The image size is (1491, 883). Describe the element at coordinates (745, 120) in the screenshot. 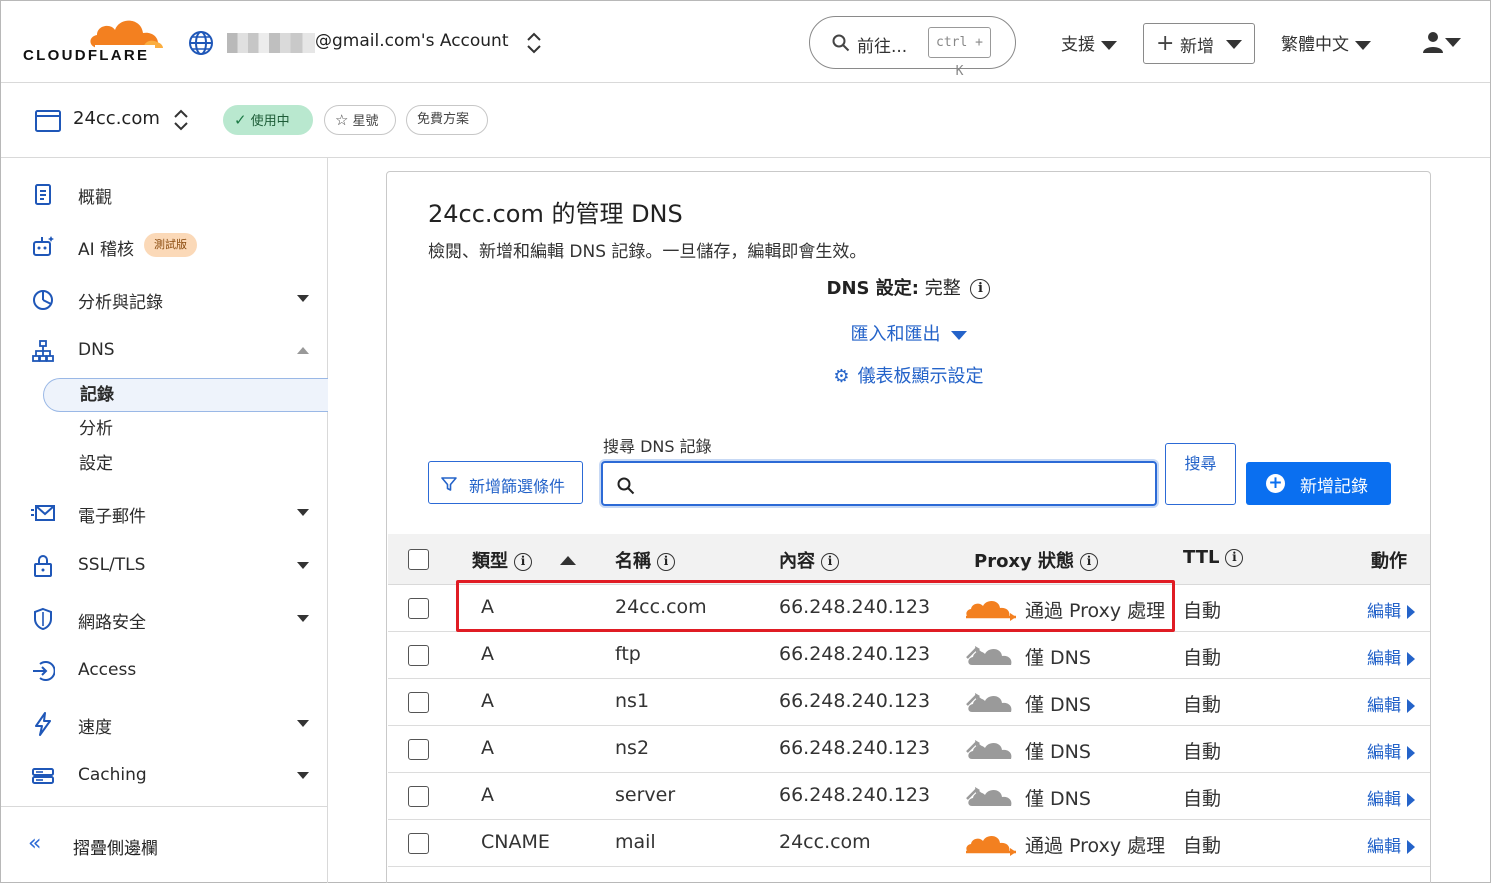

I see `zone-bar: 24cc.com ✓ 使用中 ☆ 星號 免費方案` at that location.